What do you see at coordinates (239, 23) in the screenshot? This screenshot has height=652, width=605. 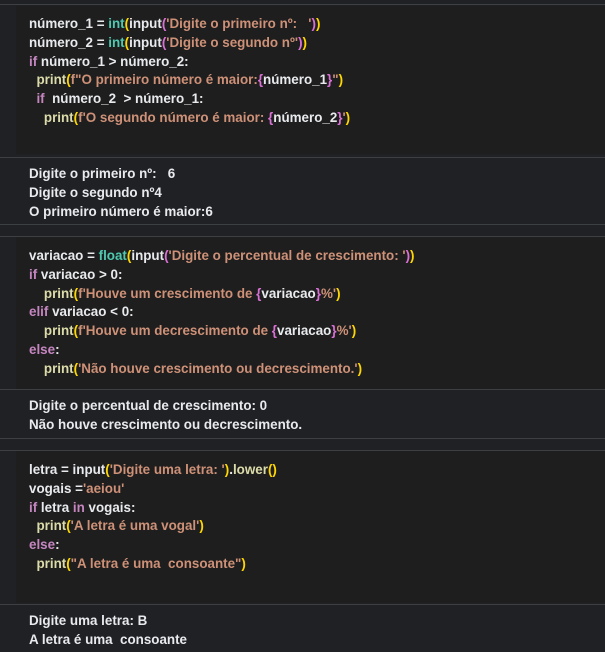 I see `code-token: 'Digite o primeiro nº: '` at bounding box center [239, 23].